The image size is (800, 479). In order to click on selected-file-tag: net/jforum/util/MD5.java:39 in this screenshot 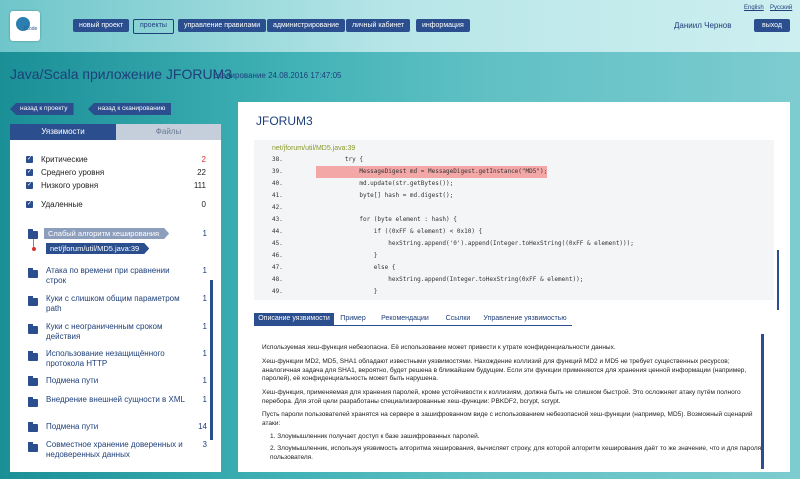, I will do `click(97, 248)`.